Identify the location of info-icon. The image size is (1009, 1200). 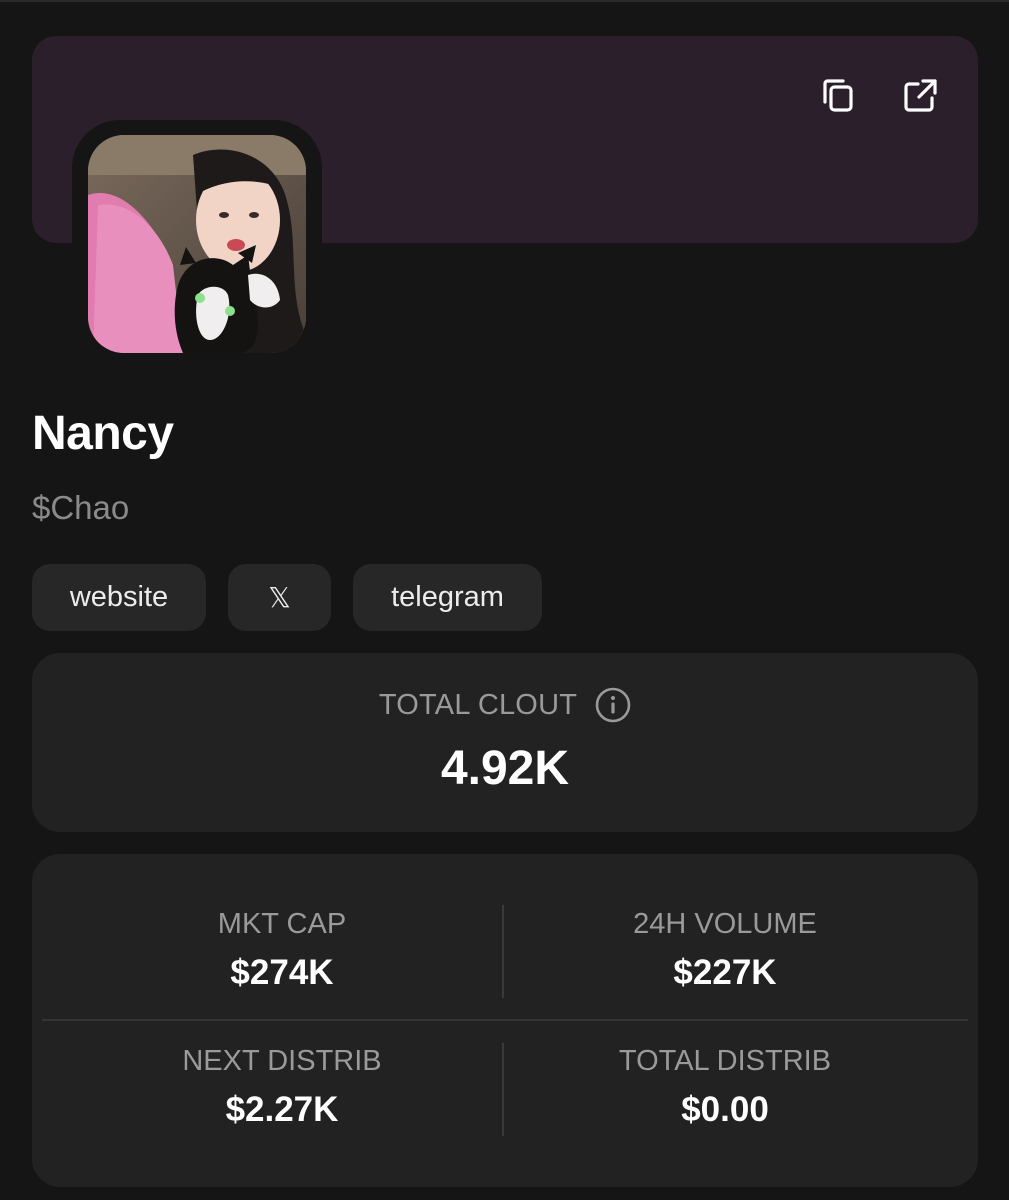
(613, 705).